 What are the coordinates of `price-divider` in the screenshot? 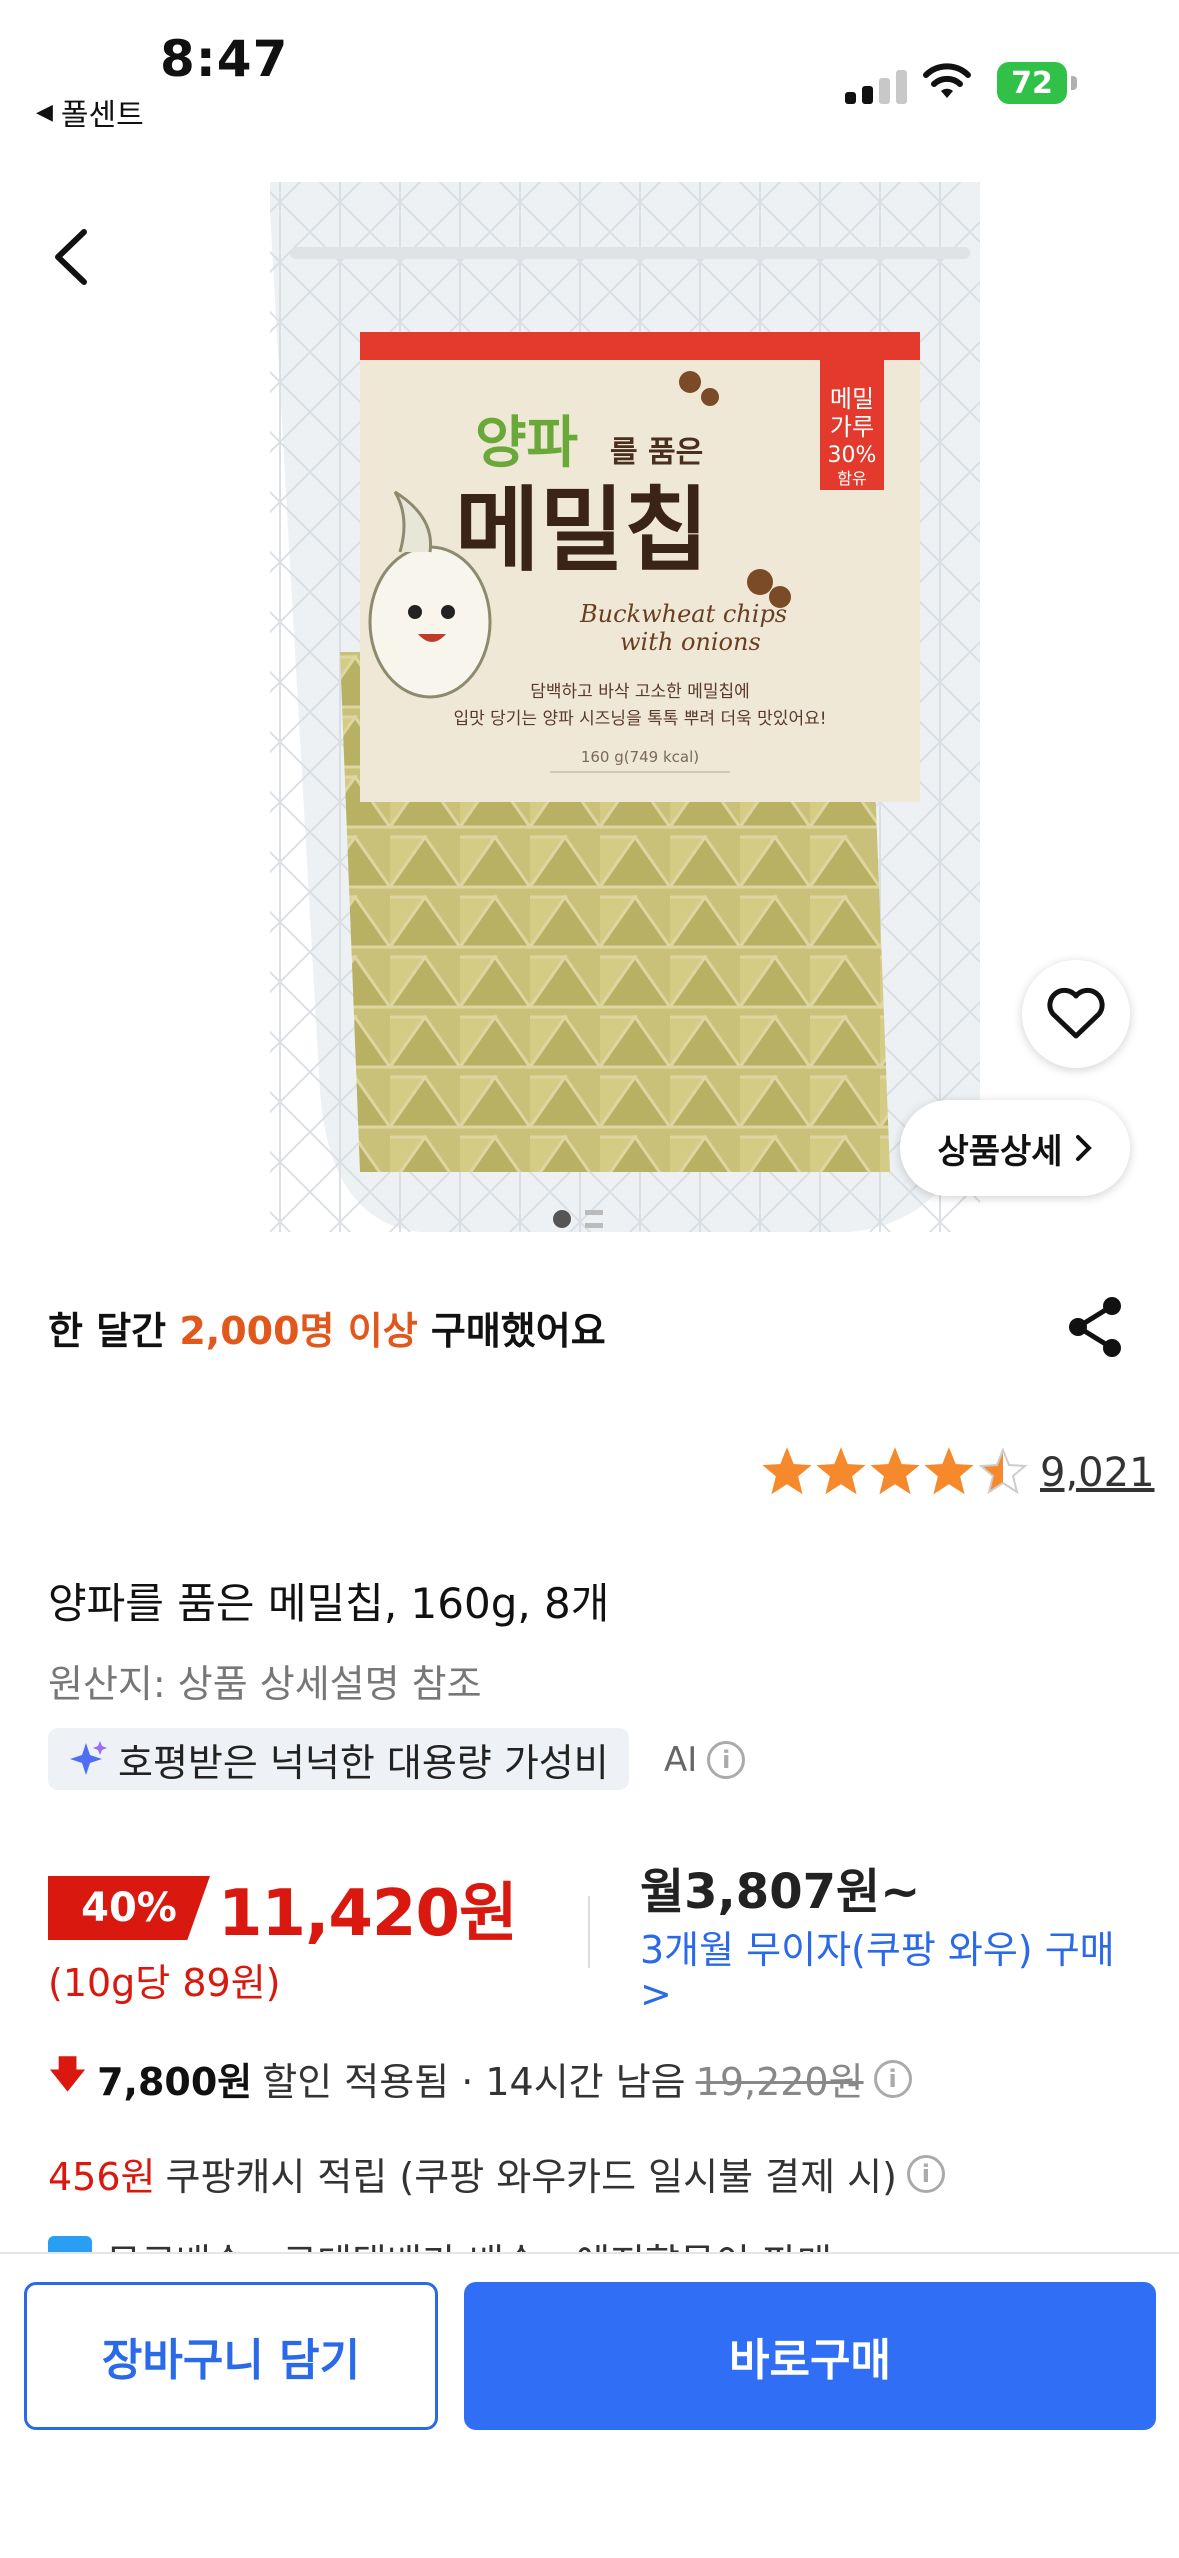 It's located at (589, 1932).